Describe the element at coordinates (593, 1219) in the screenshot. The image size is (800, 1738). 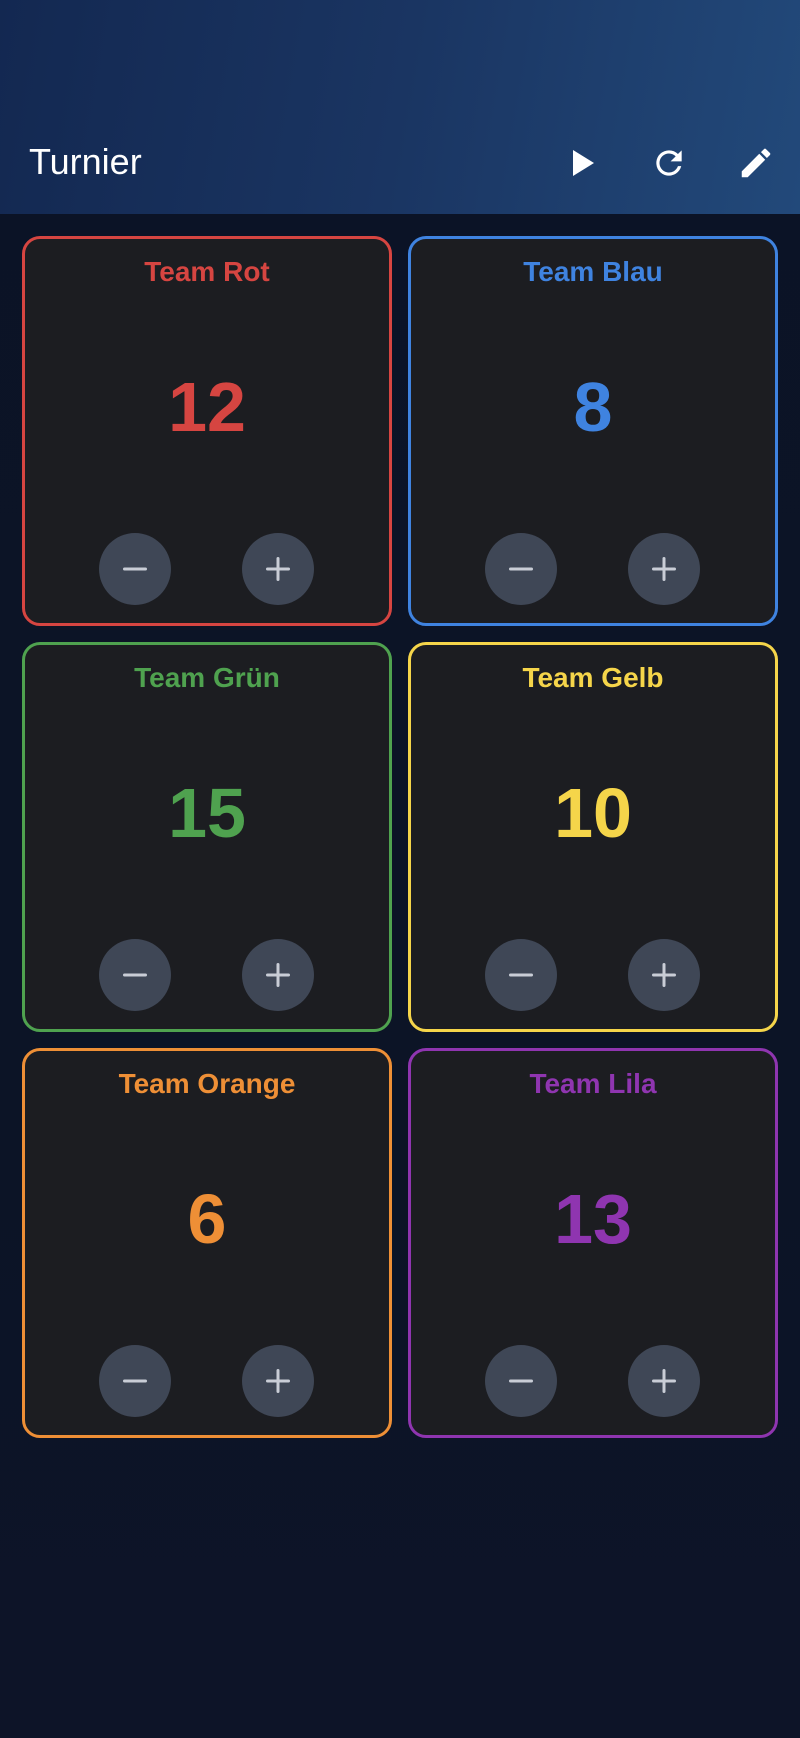
I see `team-score: 13` at that location.